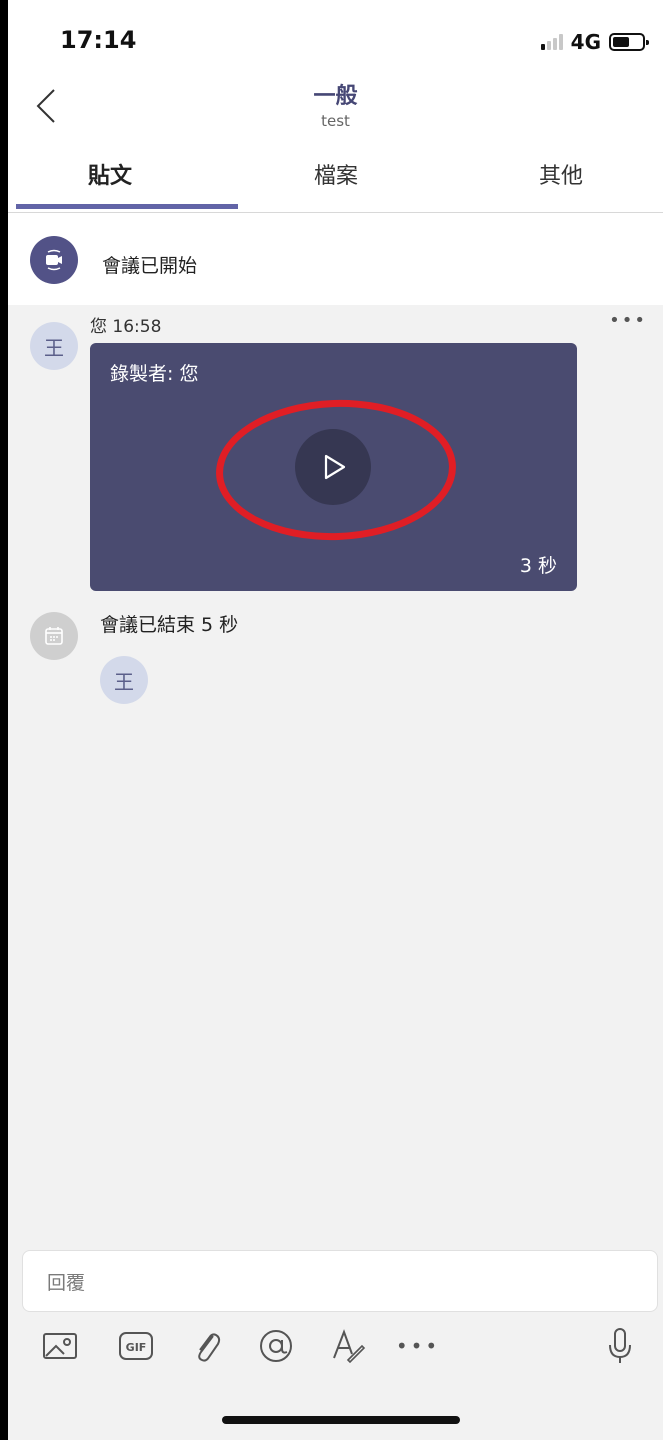 This screenshot has width=663, height=1440. I want to click on active-tab-indicator, so click(127, 206).